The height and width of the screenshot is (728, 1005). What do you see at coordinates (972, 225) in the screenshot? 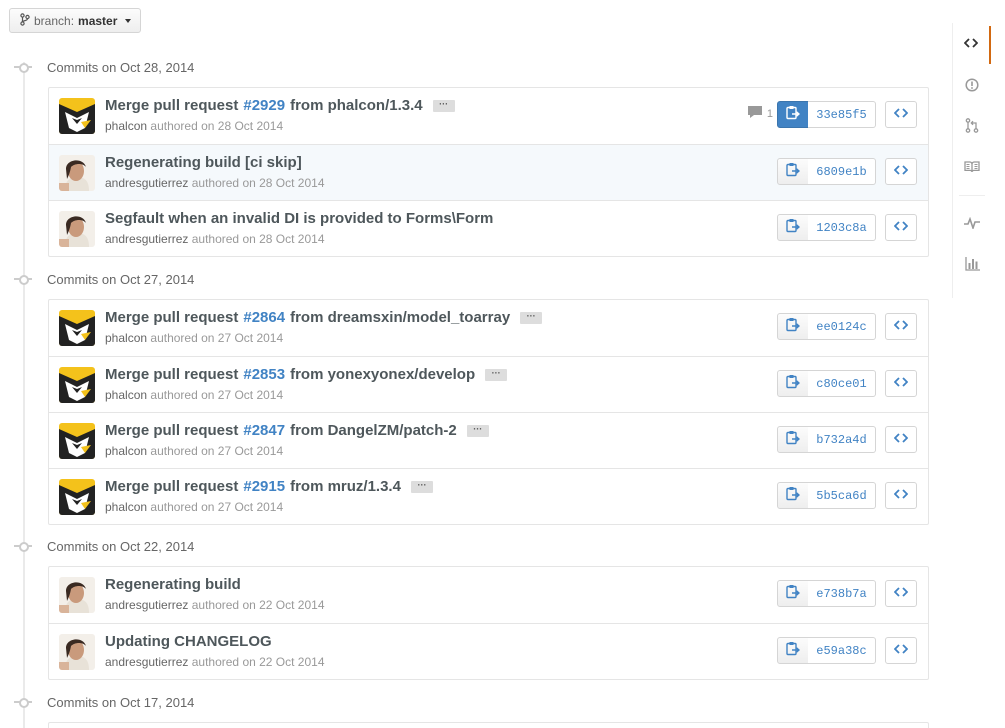
I see `repo-nav-pulse` at bounding box center [972, 225].